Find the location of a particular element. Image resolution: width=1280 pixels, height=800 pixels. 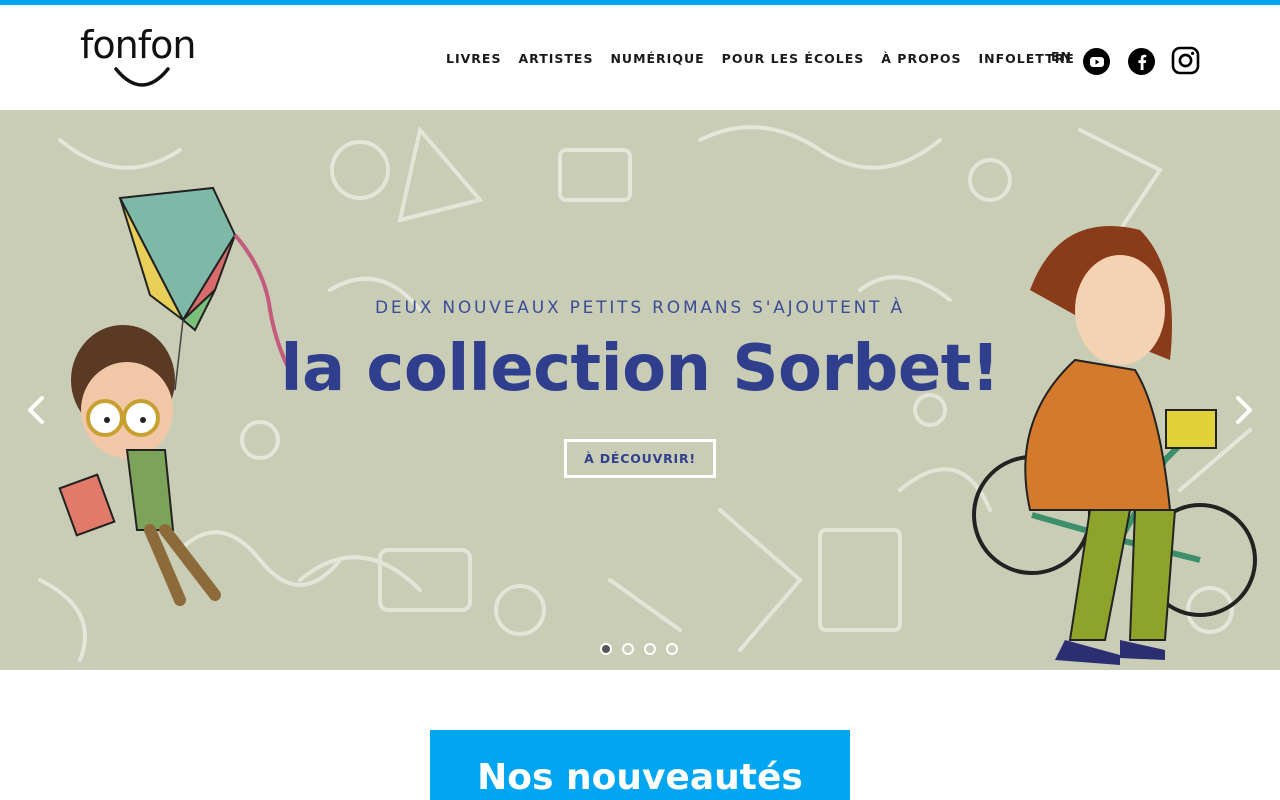

hero-title: la collection Sorbet! is located at coordinates (640, 369).